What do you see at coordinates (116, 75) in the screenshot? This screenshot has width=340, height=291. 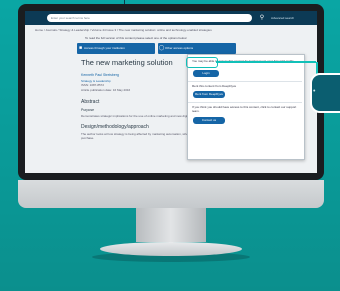 I see `article-author: Kenneth Paul Streisberg` at bounding box center [116, 75].